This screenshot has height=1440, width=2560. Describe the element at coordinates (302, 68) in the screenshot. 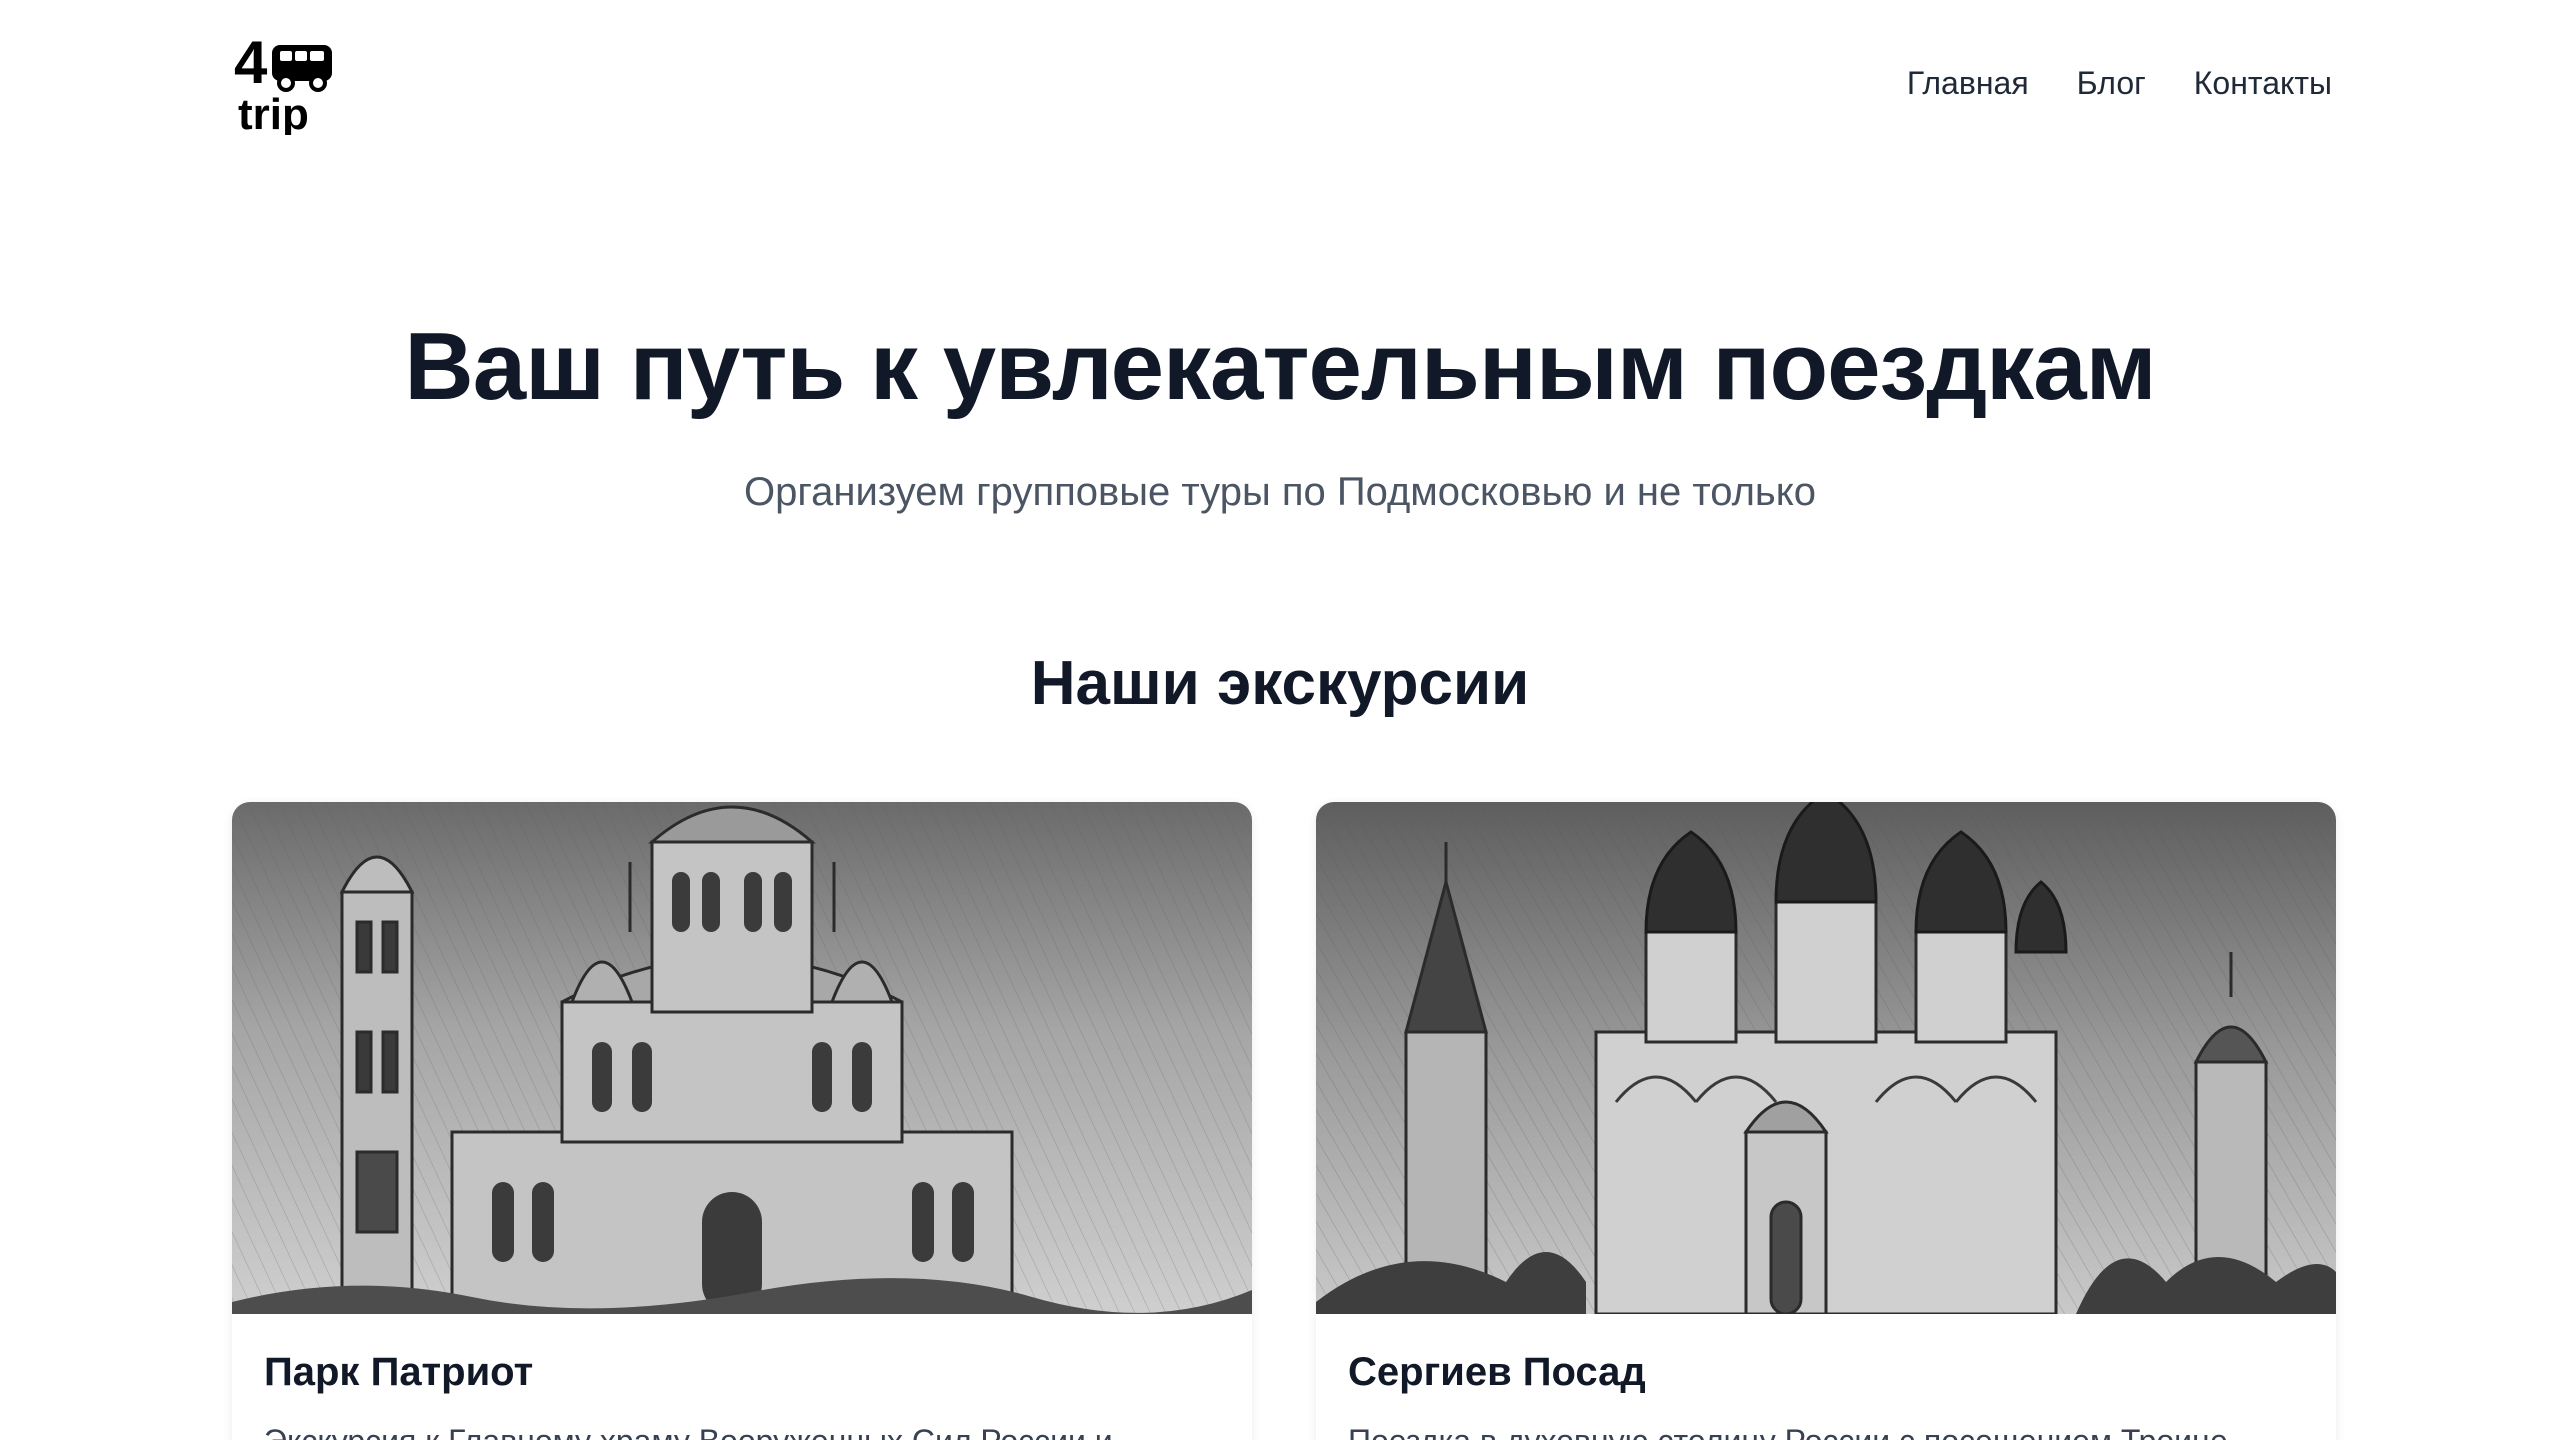

I see `bus-icon` at that location.